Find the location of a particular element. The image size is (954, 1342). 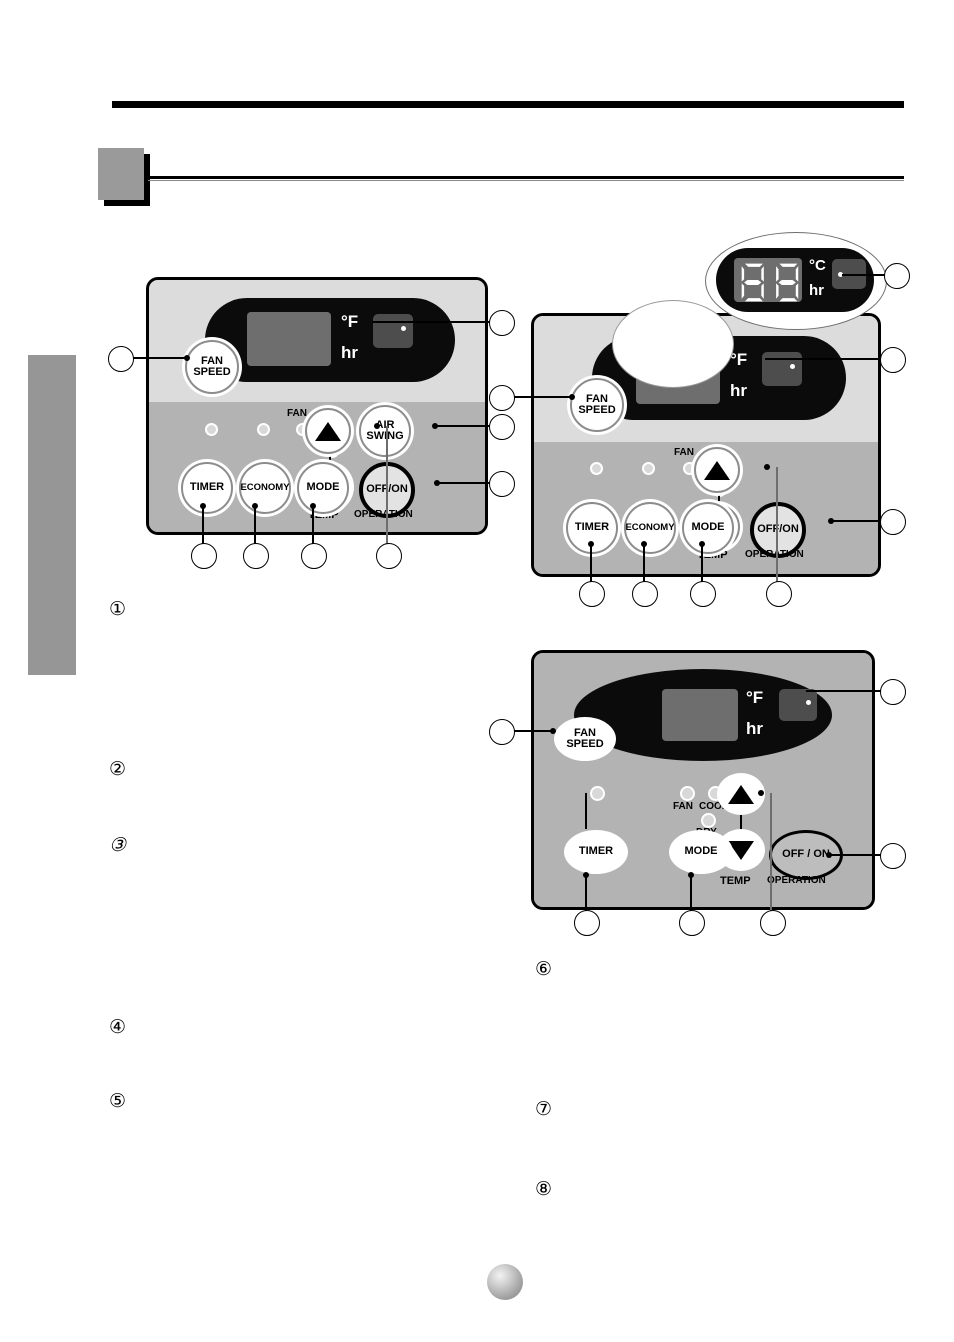

panel-1-operation-label: OPERATION is located at coordinates (383, 514).